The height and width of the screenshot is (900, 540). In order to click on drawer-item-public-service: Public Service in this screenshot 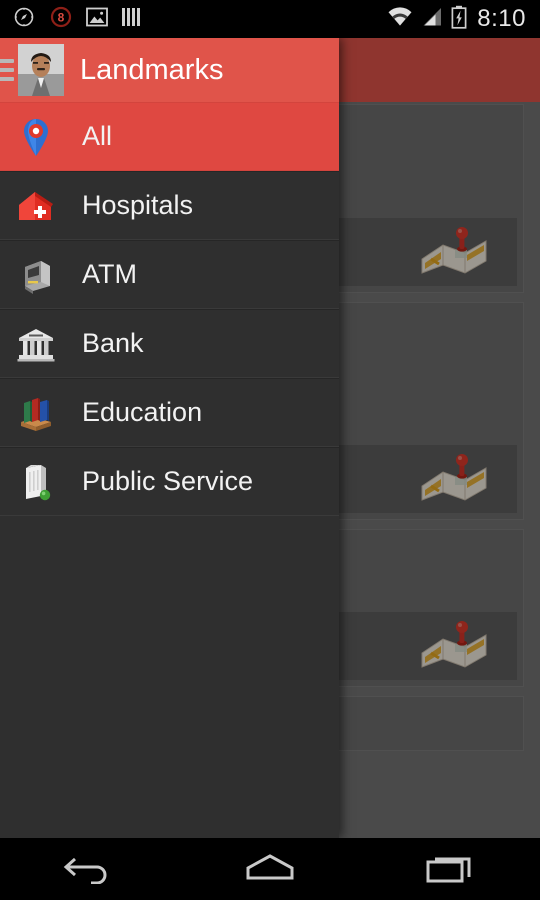, I will do `click(169, 481)`.